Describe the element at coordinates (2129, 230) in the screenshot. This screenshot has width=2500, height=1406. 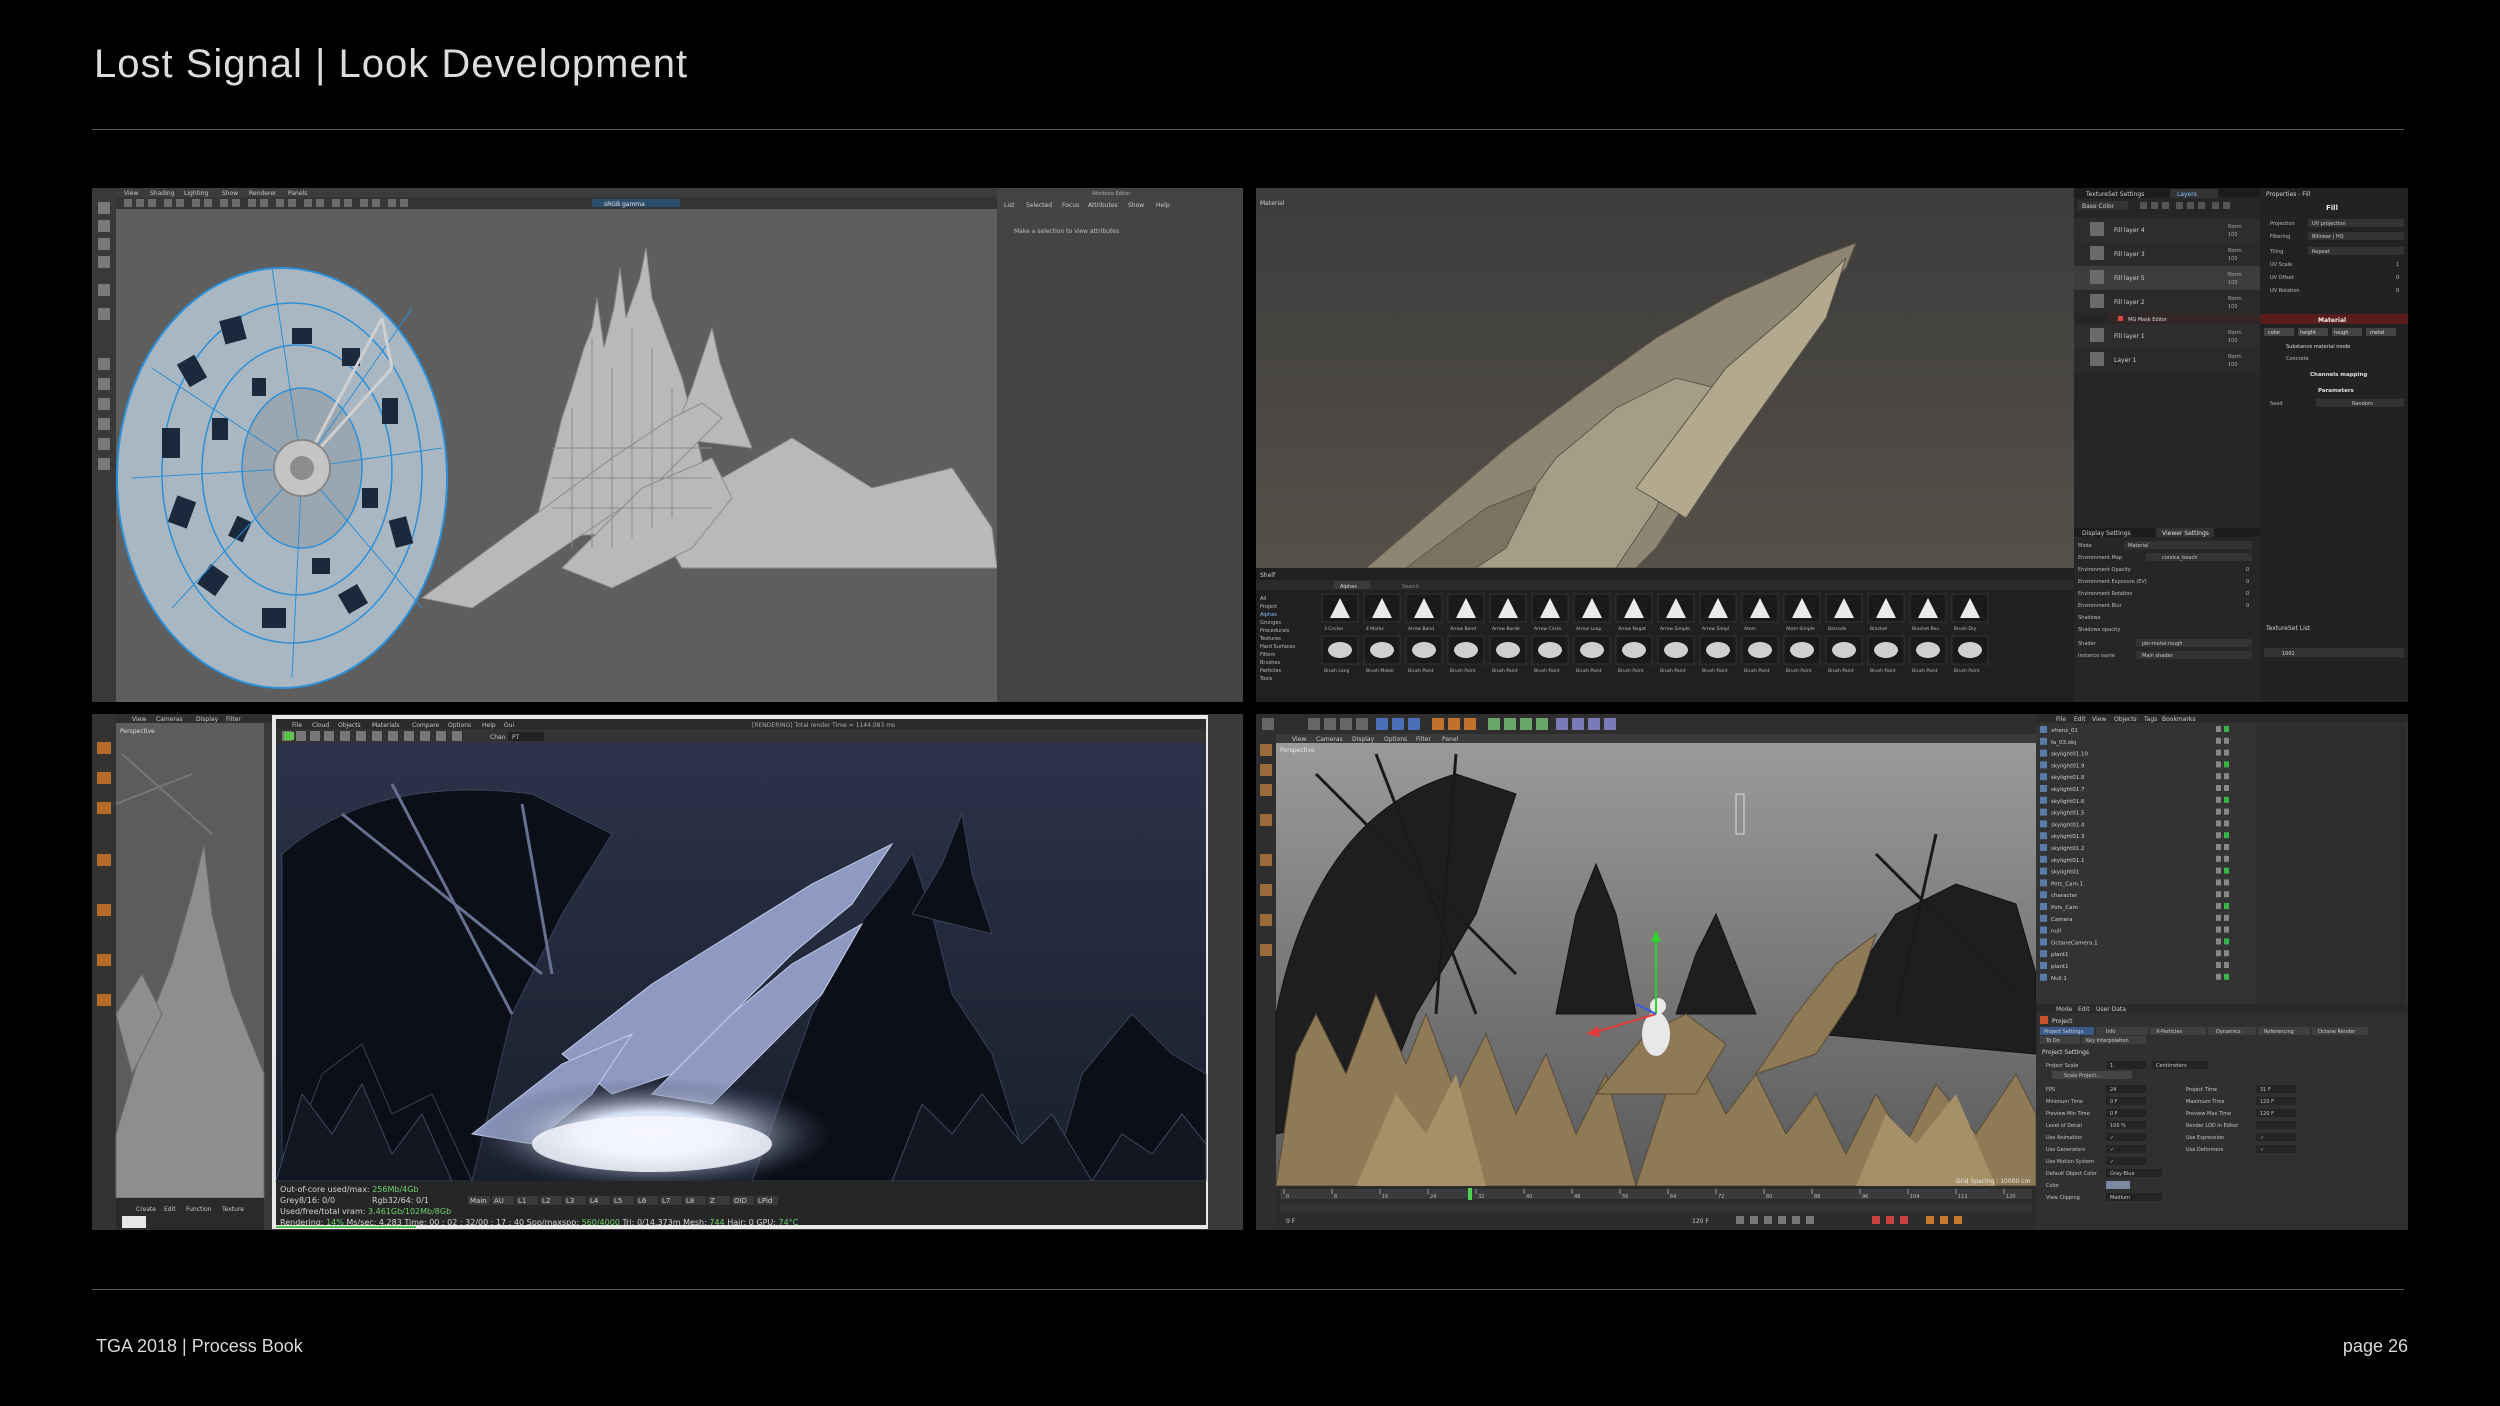
I see `painter-layer-name: Fill layer 4` at that location.